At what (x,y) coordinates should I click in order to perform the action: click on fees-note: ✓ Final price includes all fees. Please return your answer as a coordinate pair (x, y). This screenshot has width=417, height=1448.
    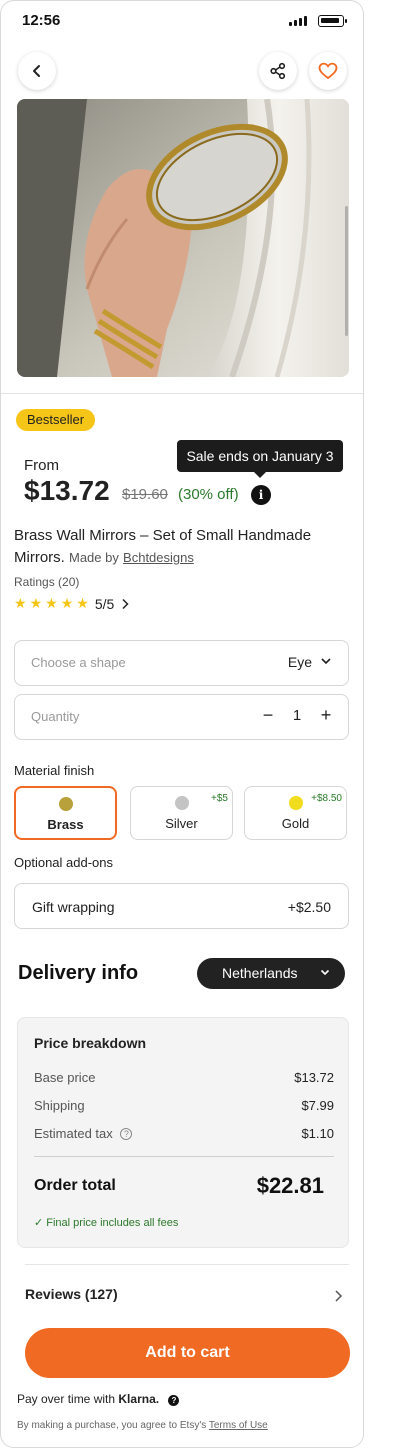
    Looking at the image, I should click on (106, 1223).